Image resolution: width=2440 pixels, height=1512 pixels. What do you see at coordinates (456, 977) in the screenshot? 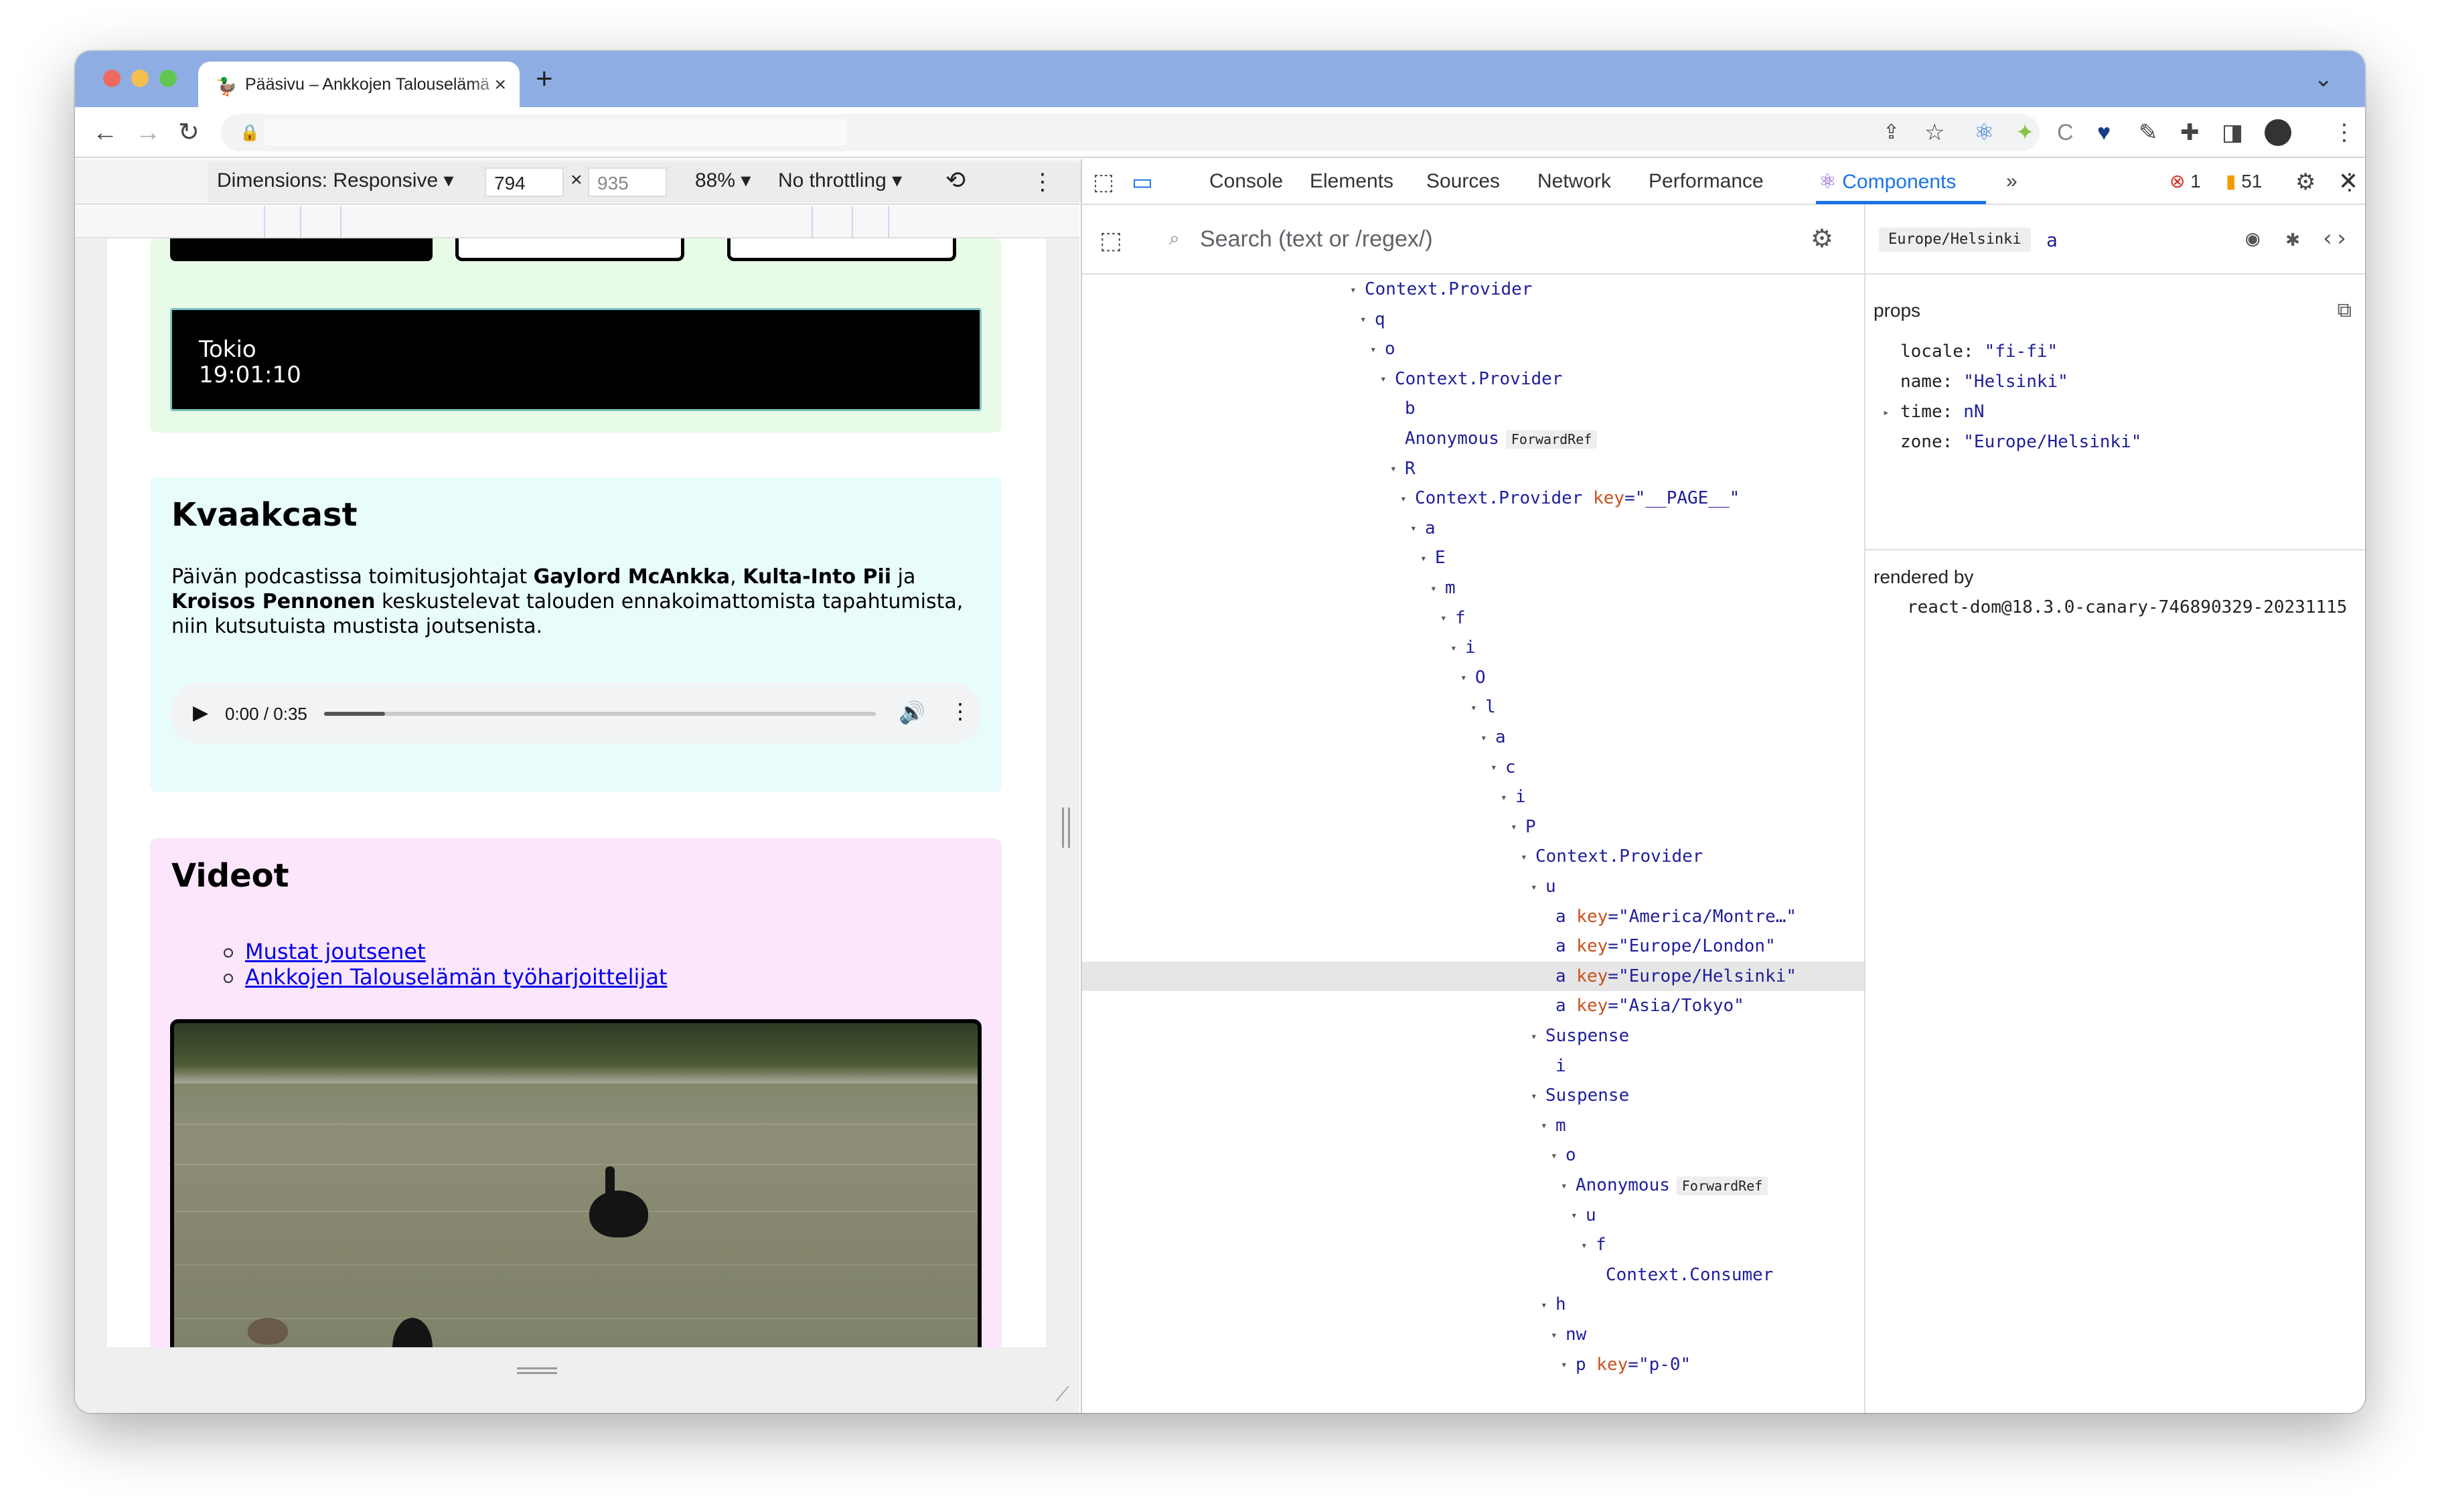
I see `video-link: Ankkojen Talouselämän työharjoittelijat` at bounding box center [456, 977].